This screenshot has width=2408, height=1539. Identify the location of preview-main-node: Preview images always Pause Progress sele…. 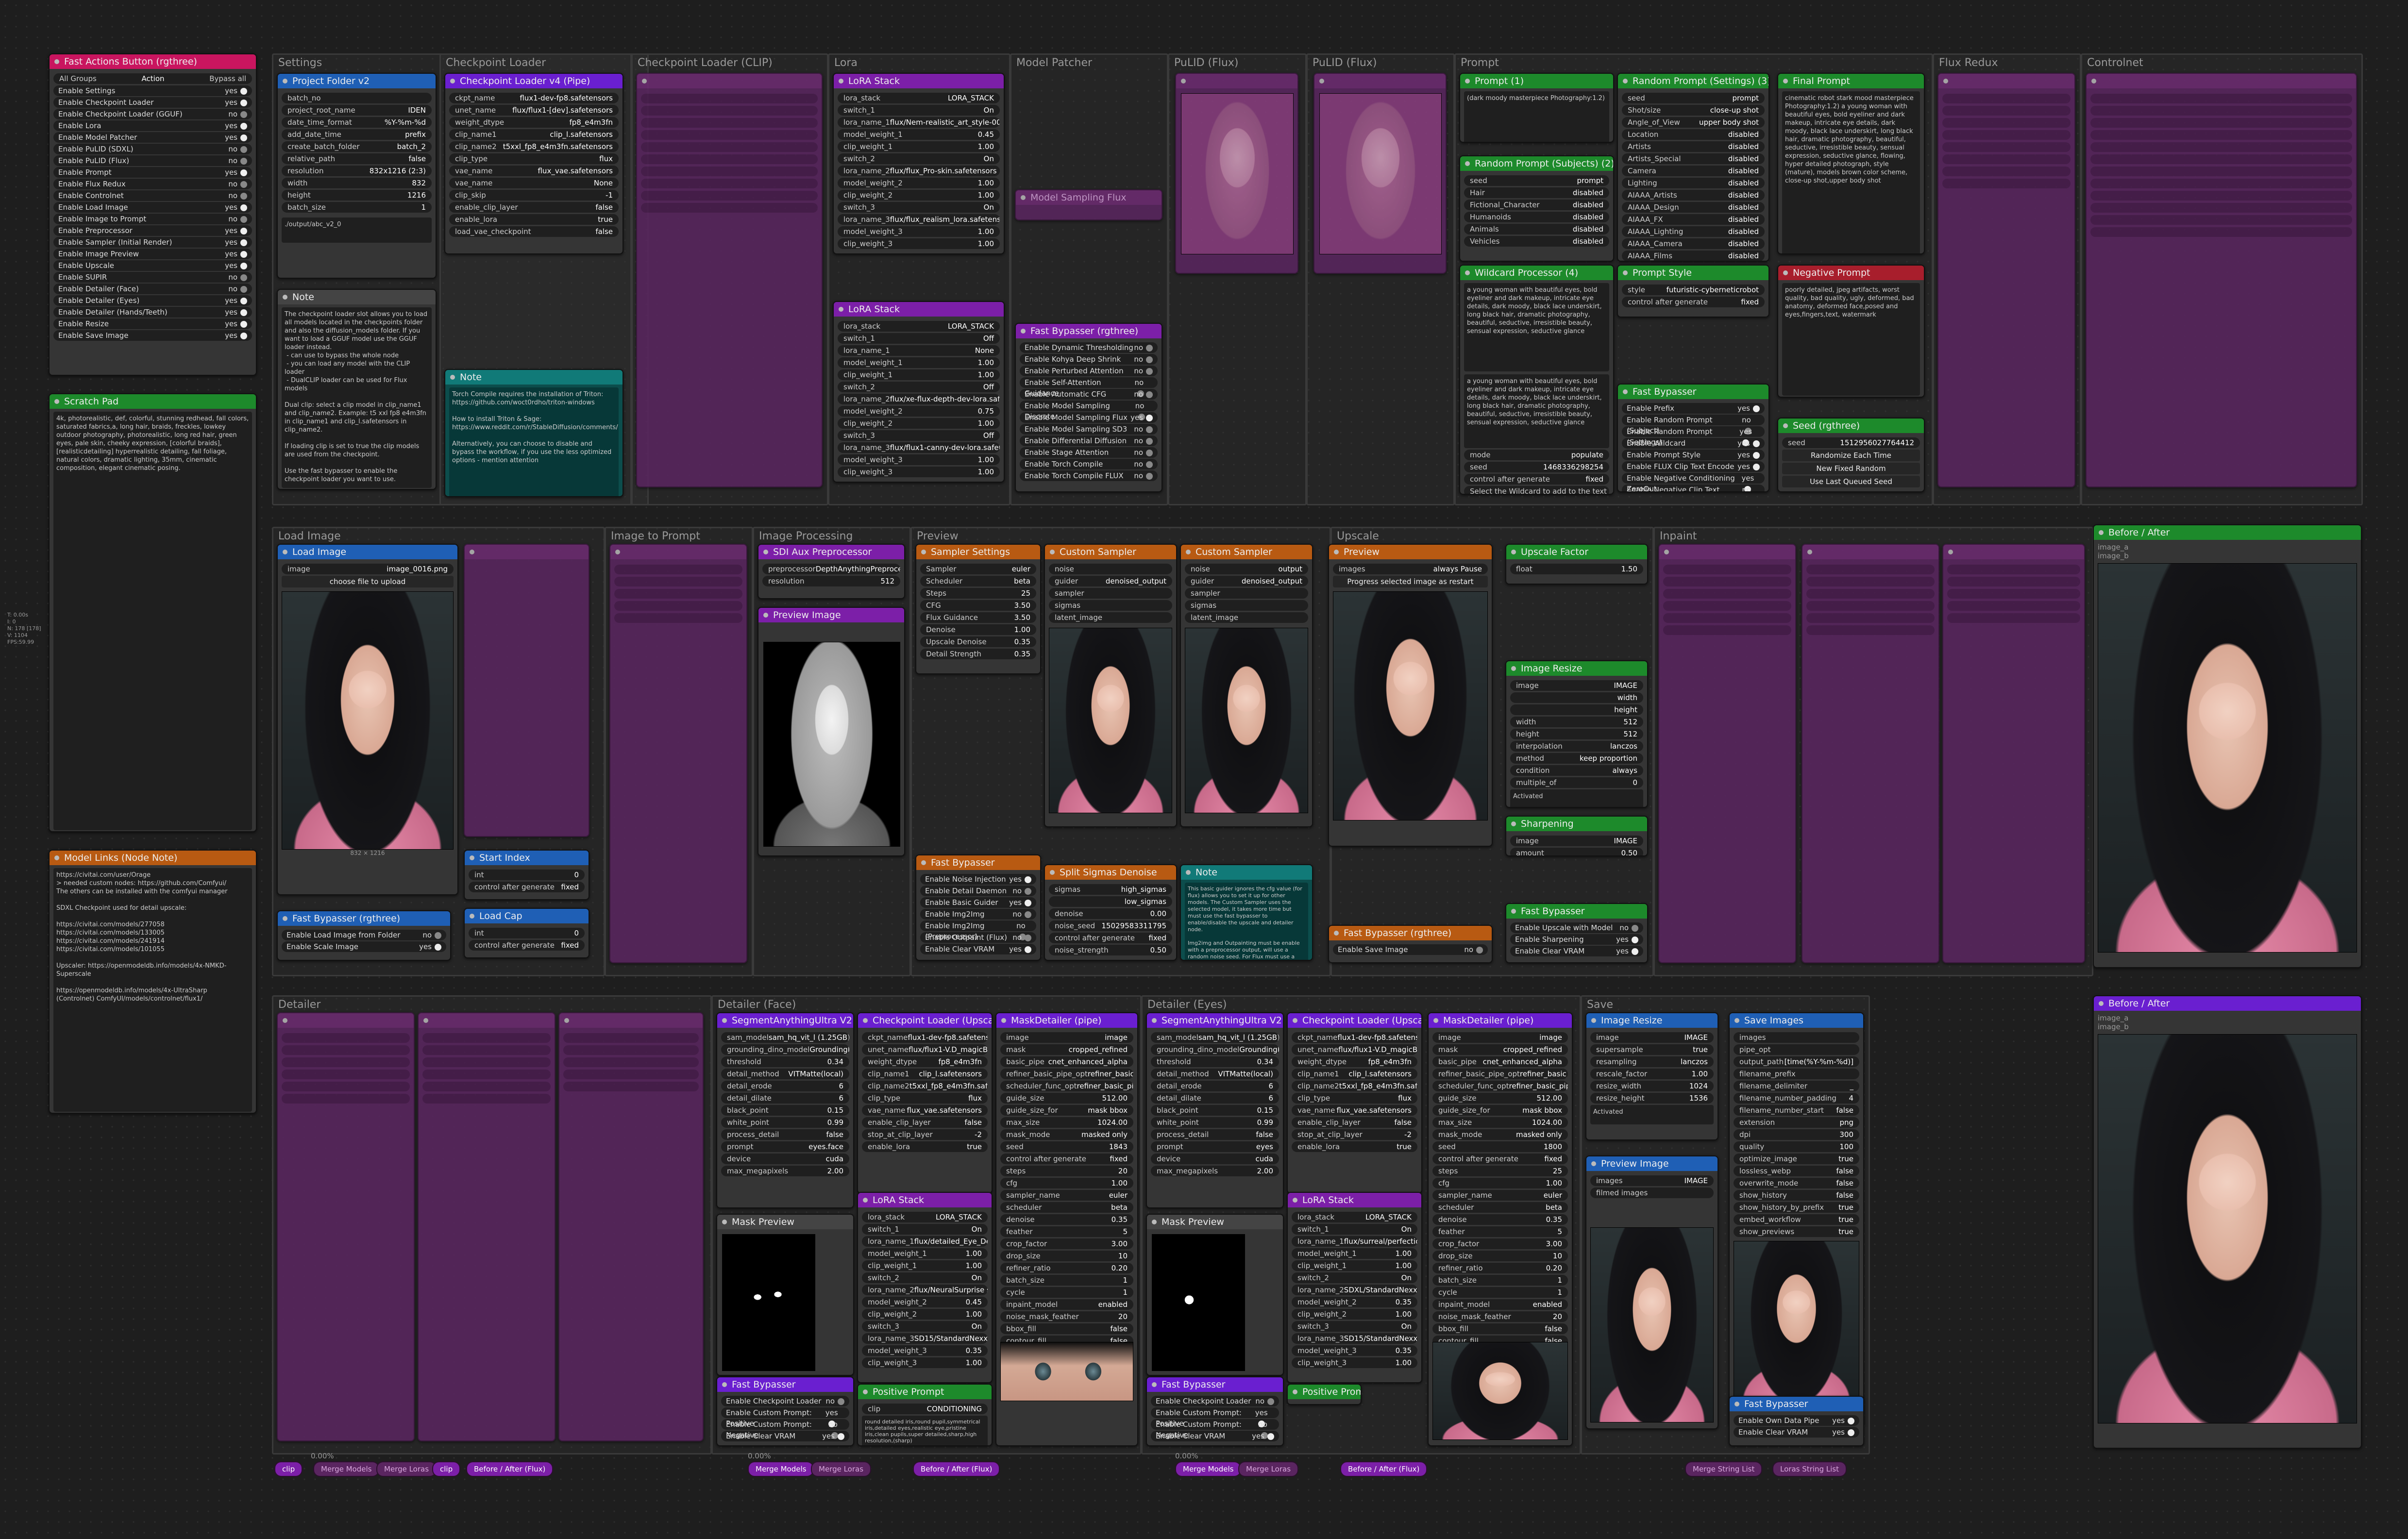
(1410, 696).